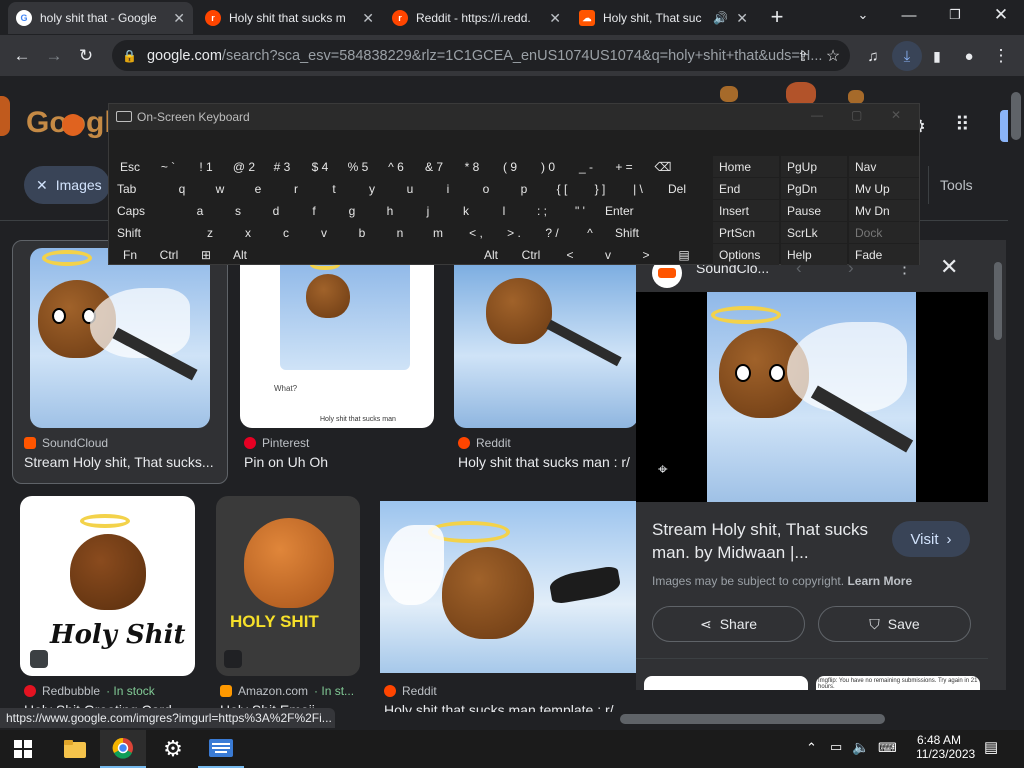 The height and width of the screenshot is (768, 1024). Describe the element at coordinates (663, 18) in the screenshot. I see `tab-soundcloud: ☁ Holy shit, That suc 🔊 ✕` at that location.